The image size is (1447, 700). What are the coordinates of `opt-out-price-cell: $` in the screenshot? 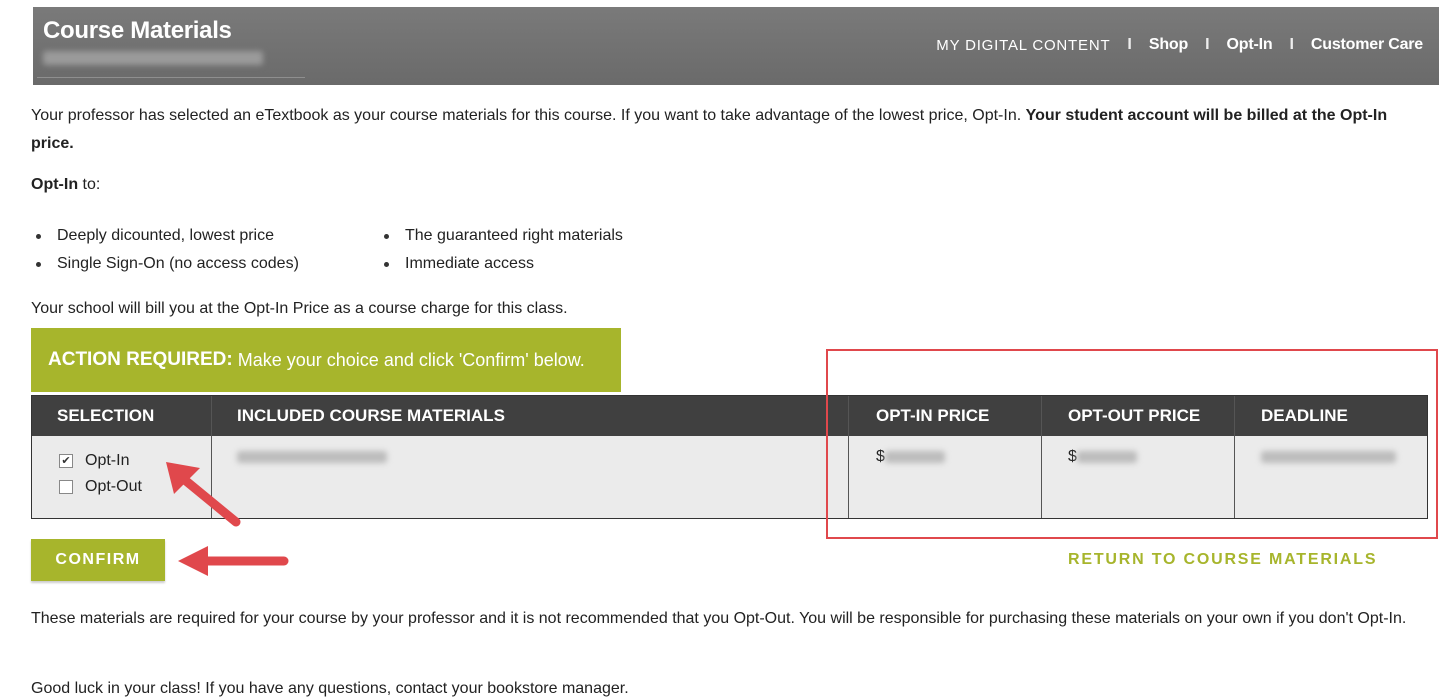 It's located at (1102, 457).